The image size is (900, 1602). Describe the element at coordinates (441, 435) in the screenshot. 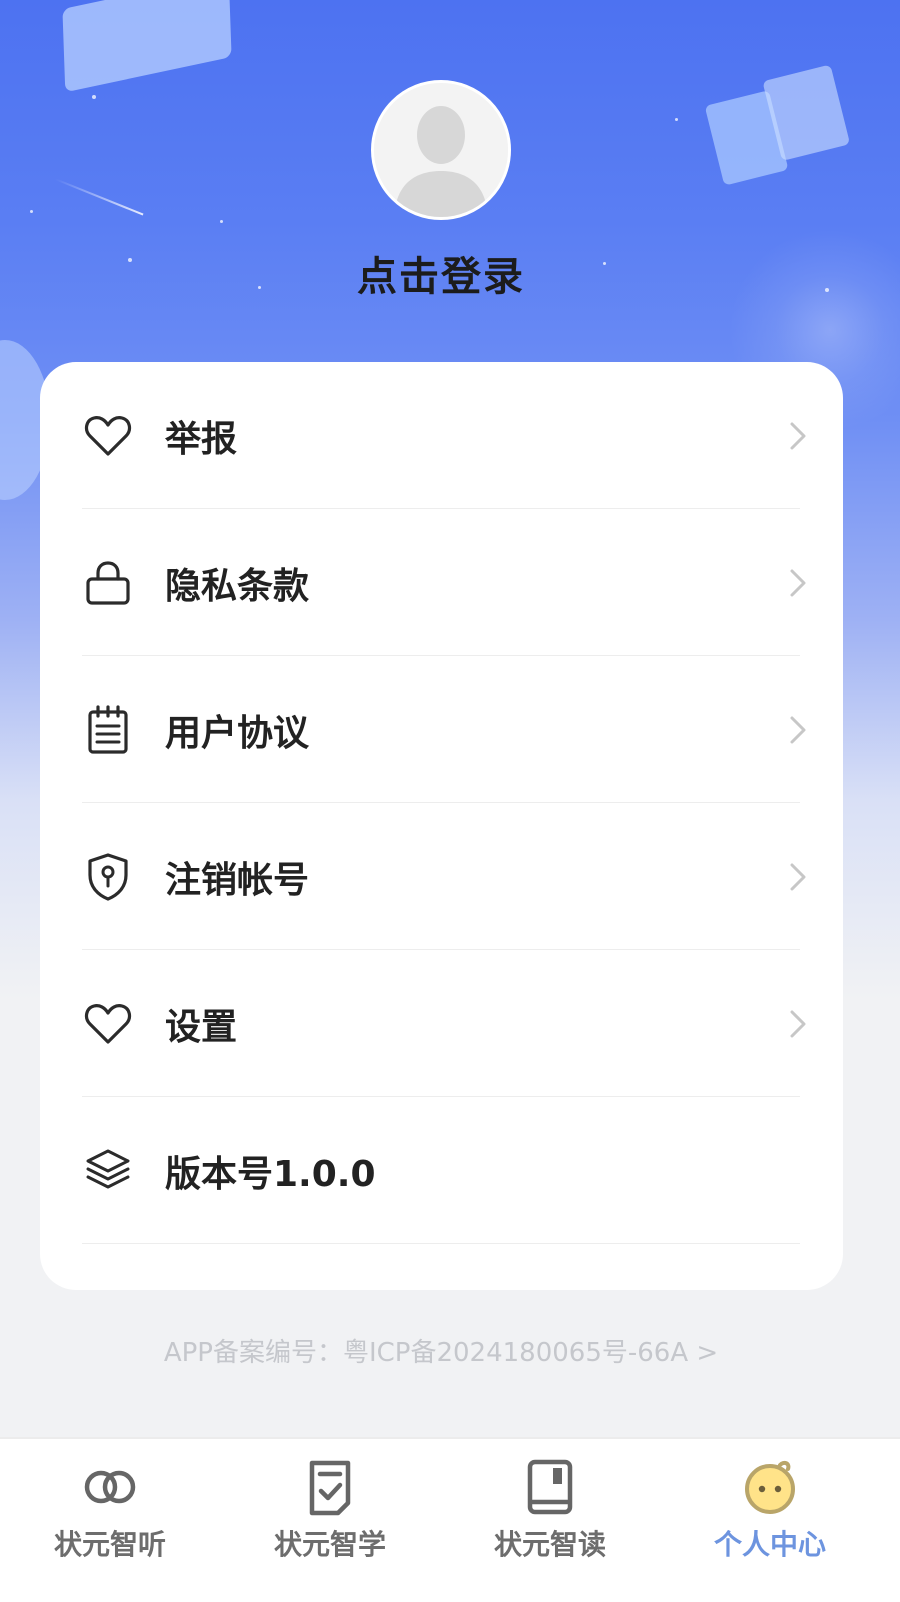

I see `menu-item-report: 举报` at that location.